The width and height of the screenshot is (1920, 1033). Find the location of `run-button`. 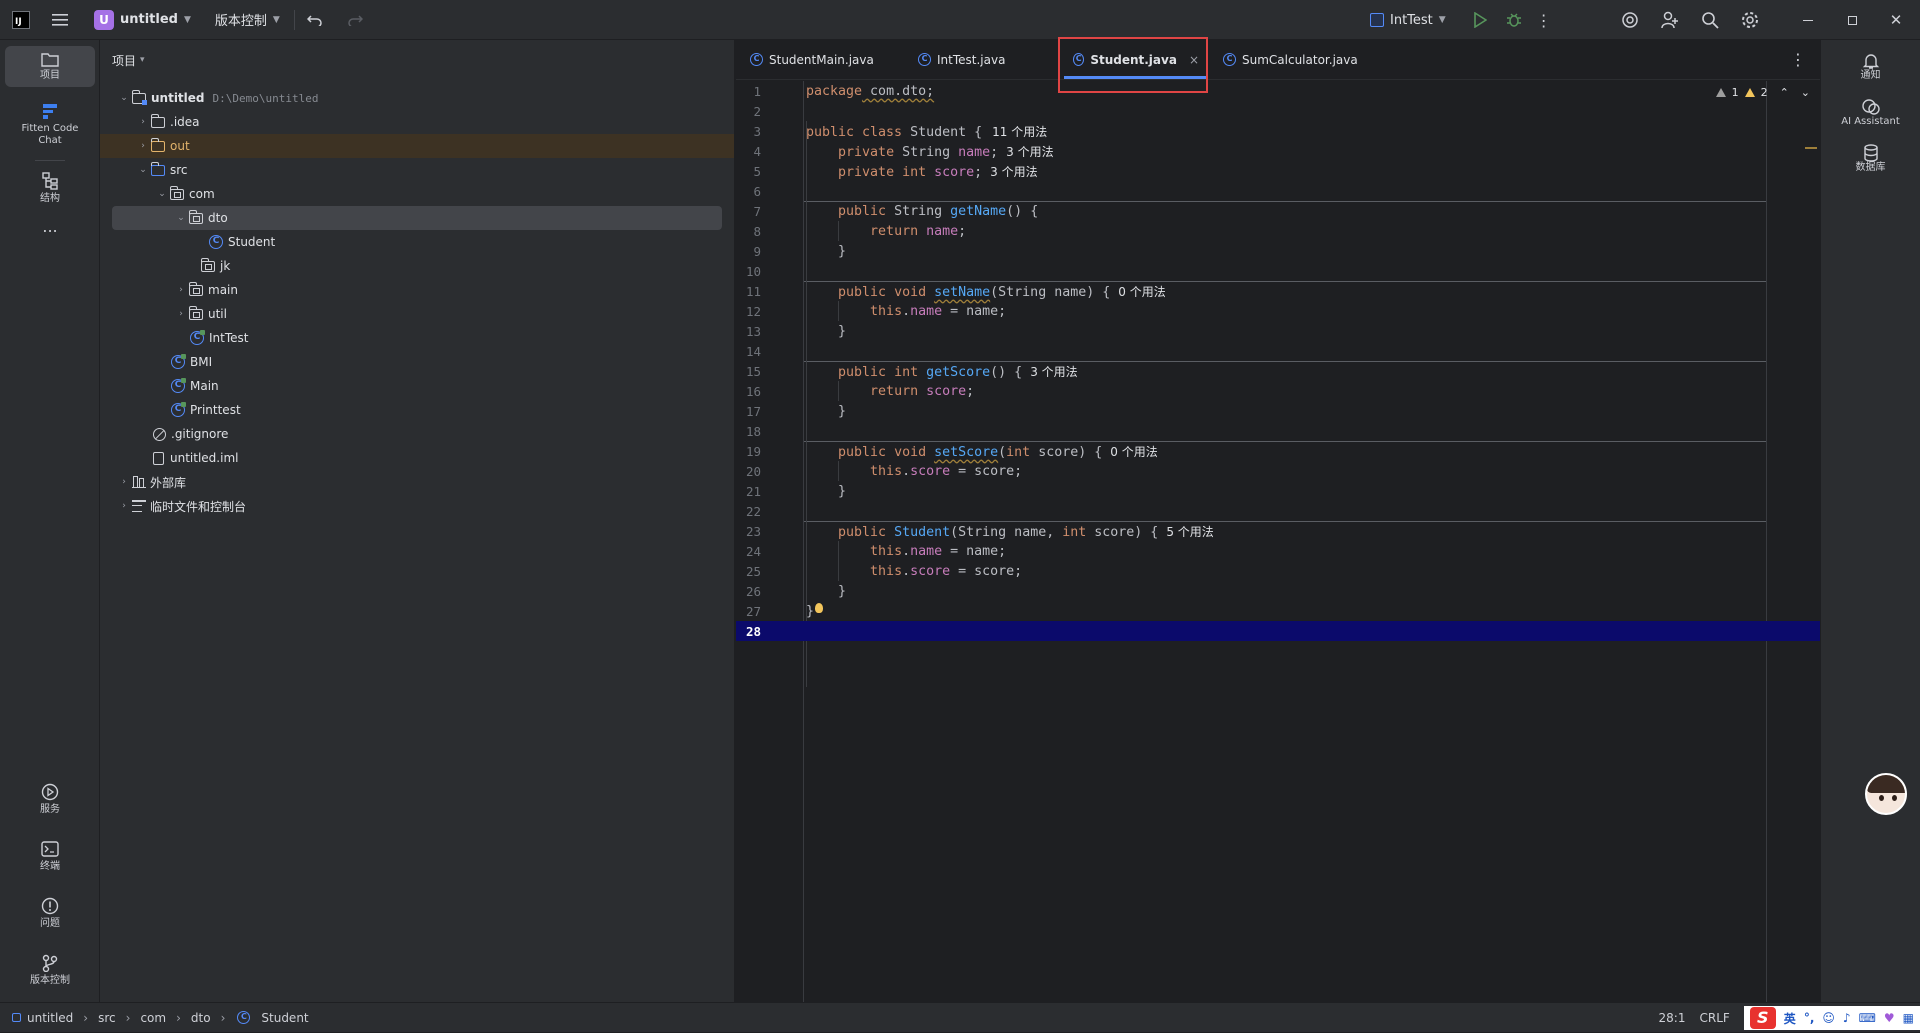

run-button is located at coordinates (1480, 20).